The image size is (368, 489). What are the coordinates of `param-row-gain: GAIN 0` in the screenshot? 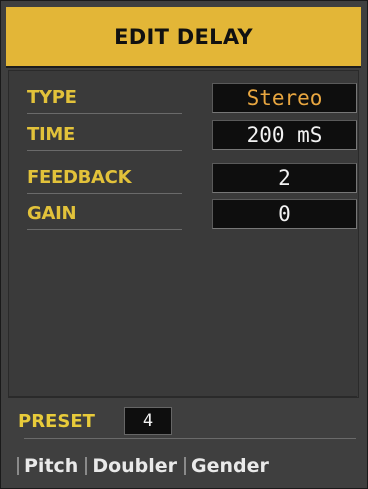 It's located at (192, 216).